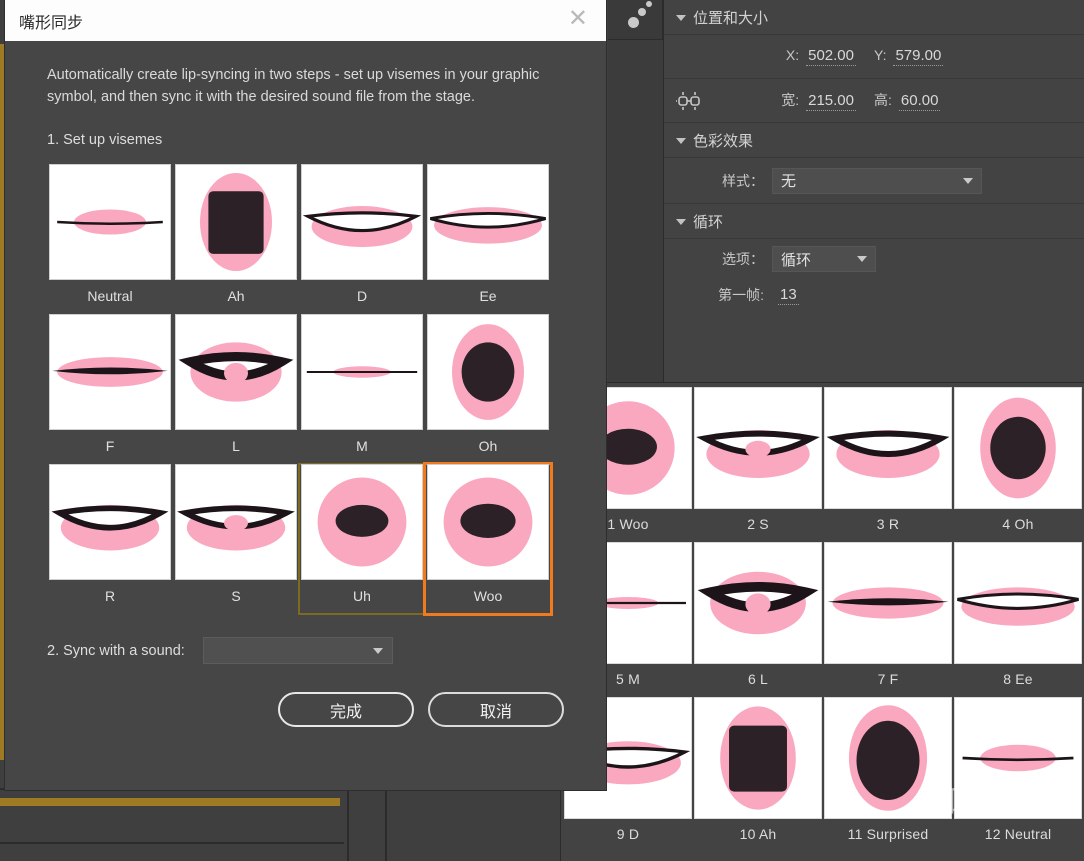 Image resolution: width=1084 pixels, height=861 pixels. Describe the element at coordinates (1018, 448) in the screenshot. I see `library-thumbnail-oh-icon` at that location.